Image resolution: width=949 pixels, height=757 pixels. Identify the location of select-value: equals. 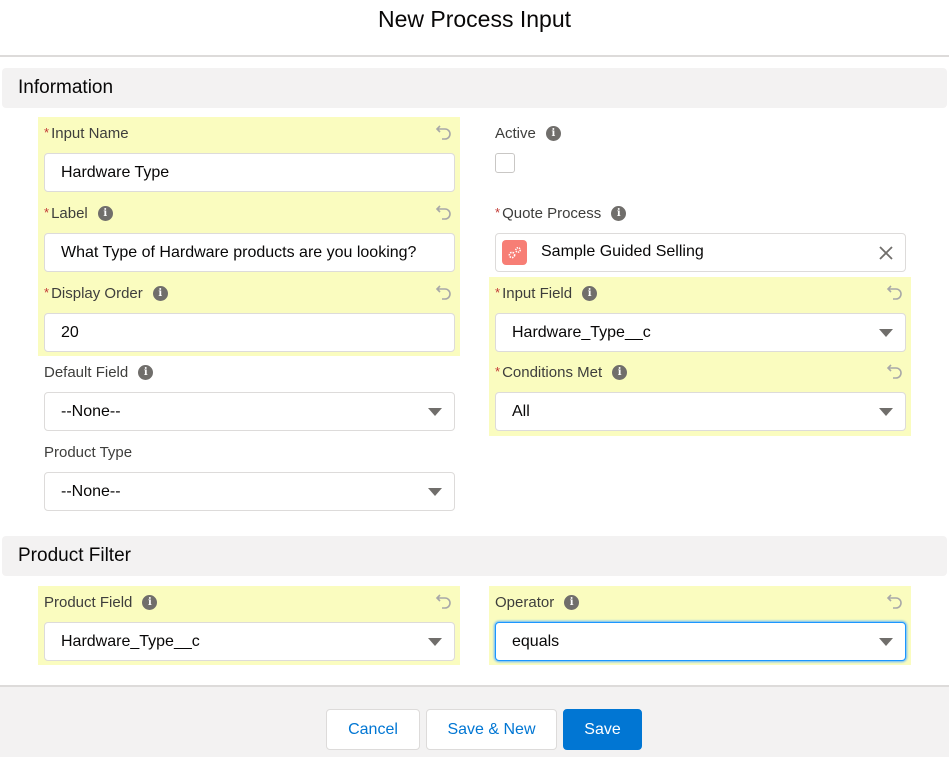
(536, 641).